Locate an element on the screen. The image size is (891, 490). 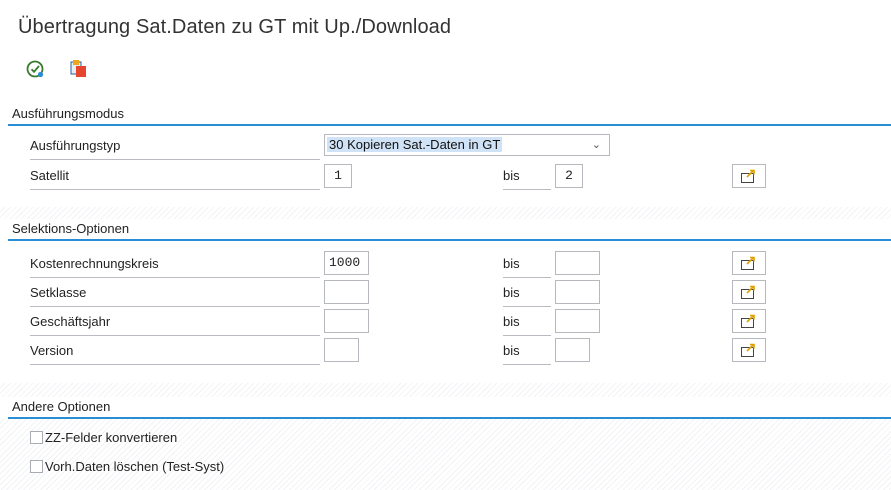
chevron-down-icon: ⌄ is located at coordinates (596, 145).